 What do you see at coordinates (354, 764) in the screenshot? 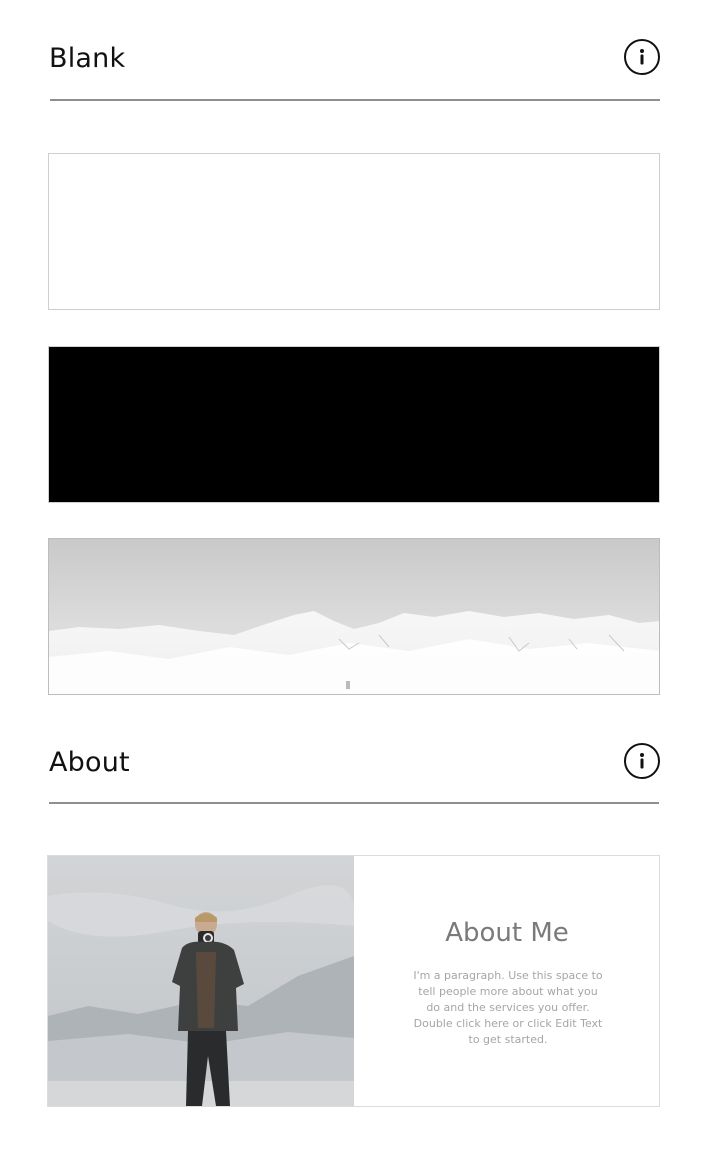
I see `section-header-about: About` at bounding box center [354, 764].